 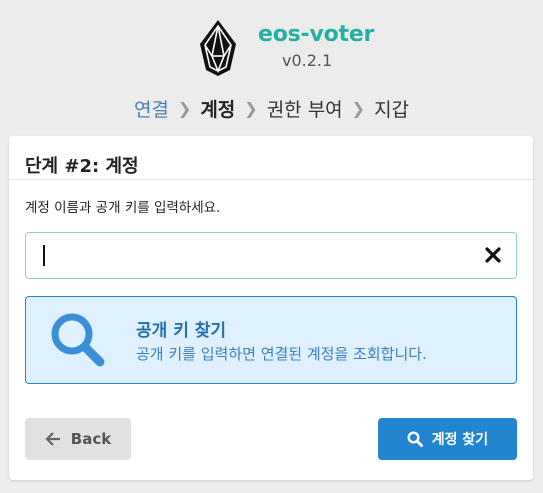 What do you see at coordinates (44, 255) in the screenshot?
I see `text-caret` at bounding box center [44, 255].